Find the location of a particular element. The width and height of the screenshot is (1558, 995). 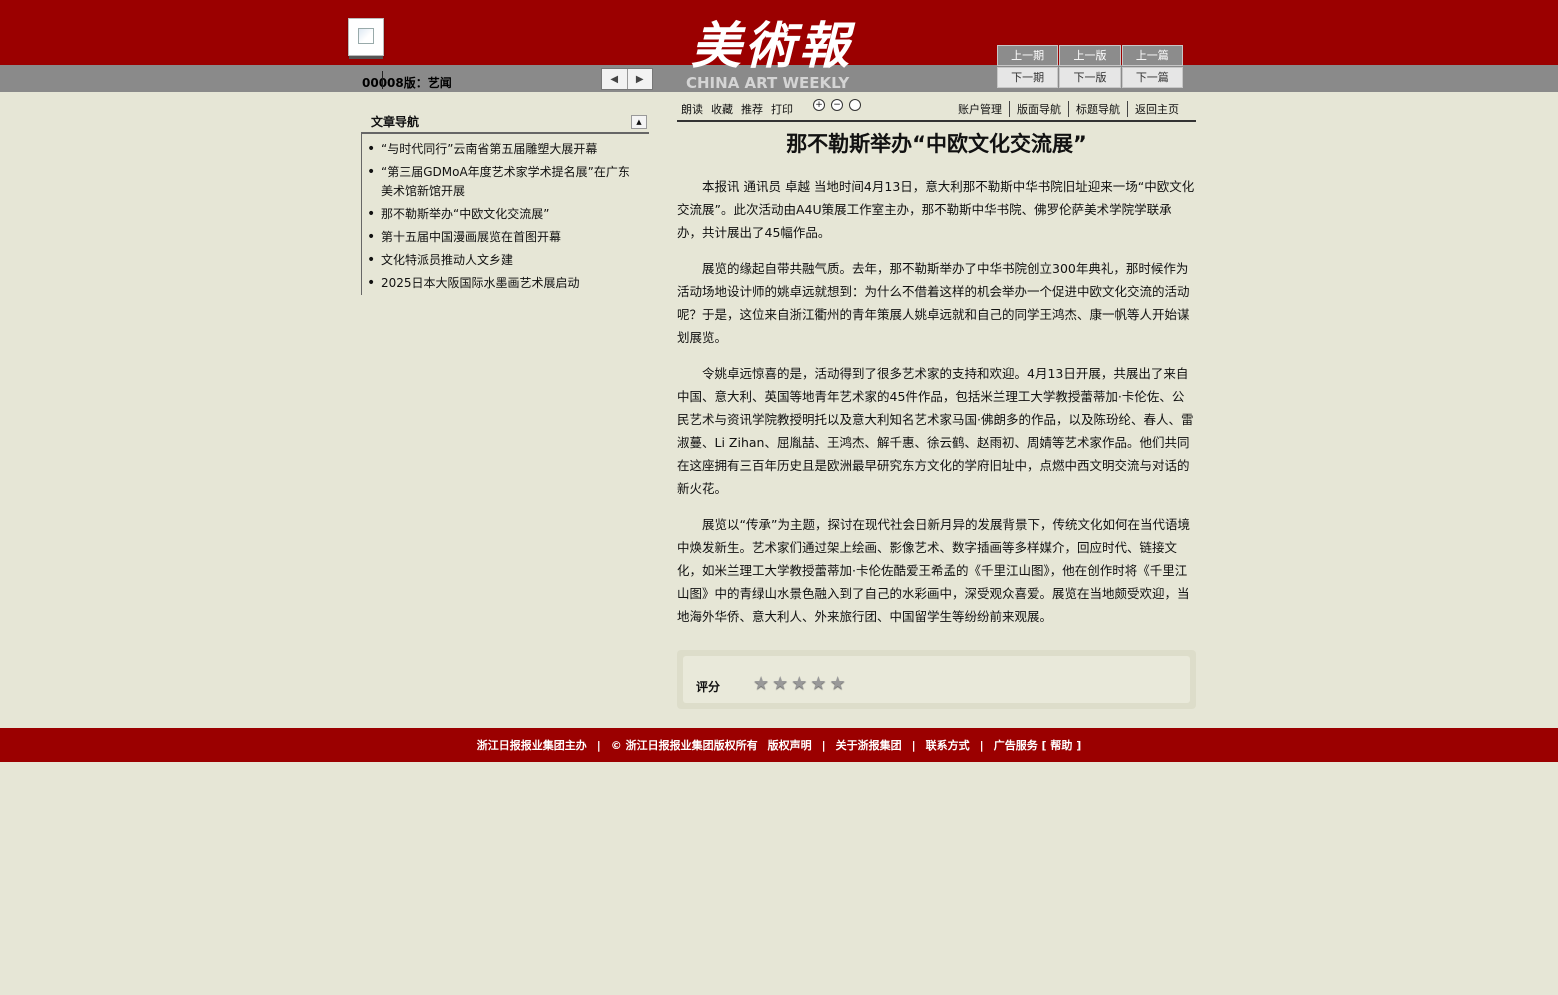

recommend-link: 推荐 is located at coordinates (752, 109).